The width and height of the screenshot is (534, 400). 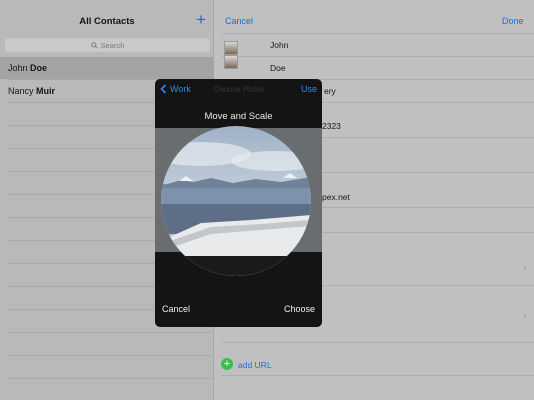 I want to click on crop-circle, so click(x=236, y=201).